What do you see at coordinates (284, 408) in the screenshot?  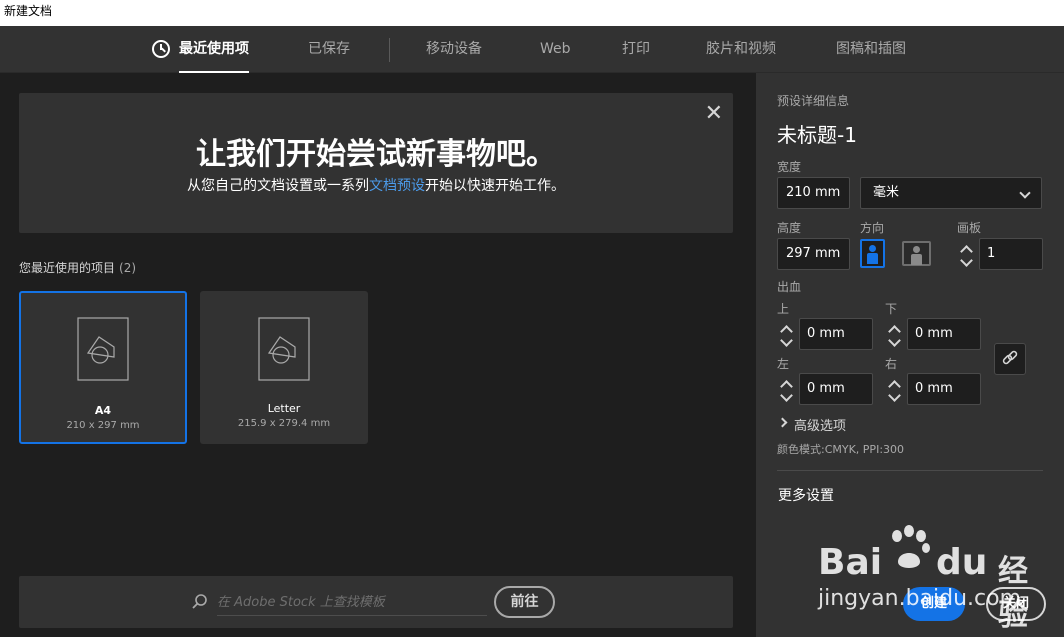 I see `preset-name: Letter` at bounding box center [284, 408].